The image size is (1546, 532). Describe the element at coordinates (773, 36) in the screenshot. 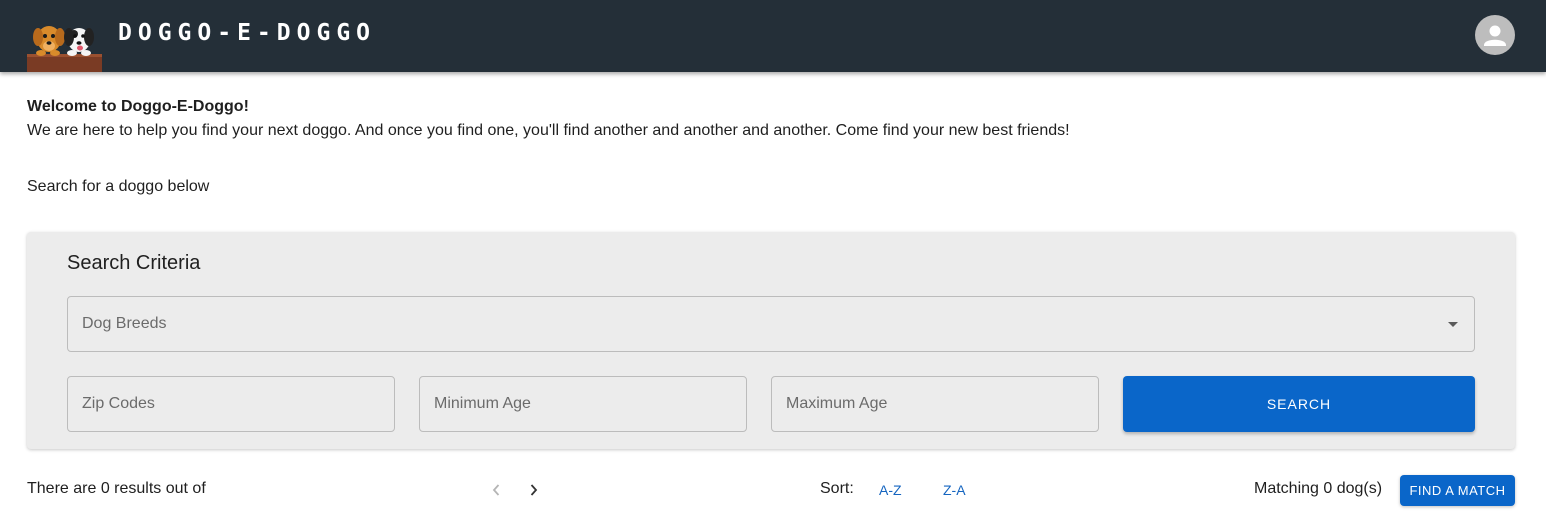

I see `app-bar: DOGGO-E-DOGGO` at that location.